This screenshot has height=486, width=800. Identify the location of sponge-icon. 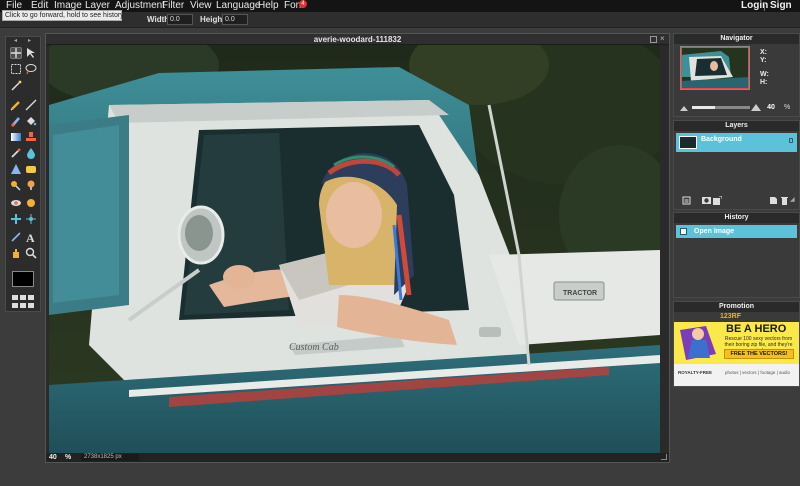
(31, 169).